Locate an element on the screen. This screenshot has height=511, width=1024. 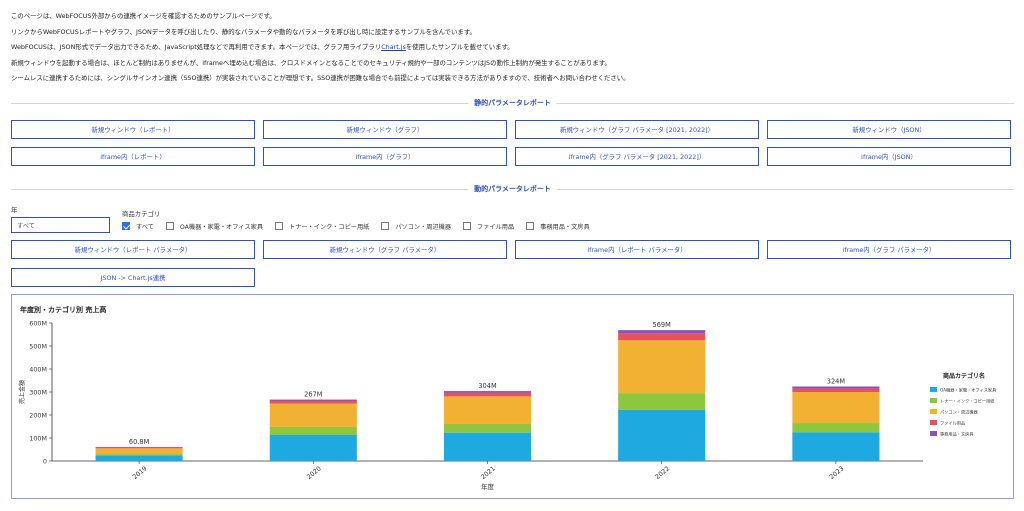
legend-label: パソコン・周辺機器 is located at coordinates (959, 411).